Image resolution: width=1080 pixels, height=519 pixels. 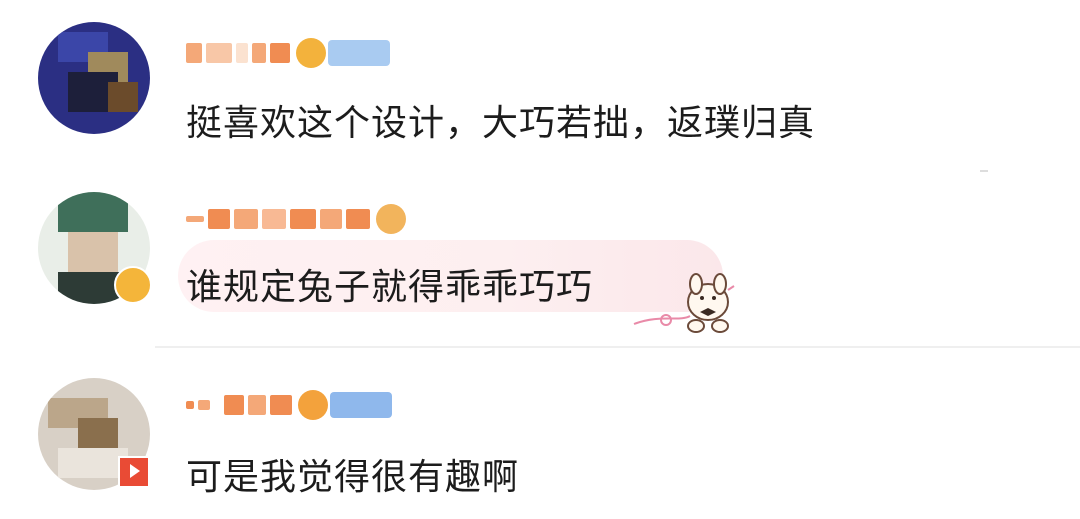 I want to click on vip-badge-icon, so click(x=133, y=285).